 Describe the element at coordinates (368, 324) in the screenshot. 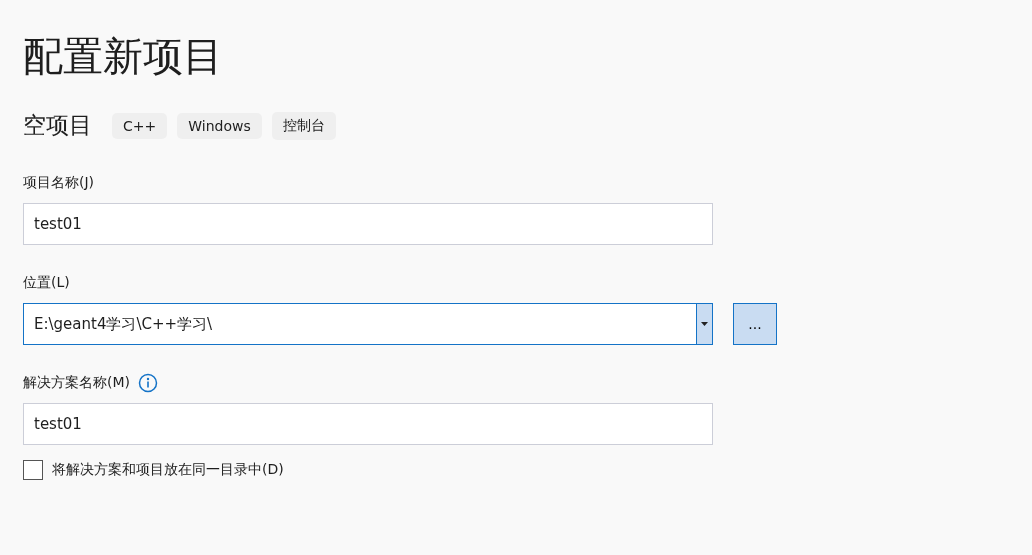

I see `location-combo: E:\geant4学习\C++学习\` at that location.